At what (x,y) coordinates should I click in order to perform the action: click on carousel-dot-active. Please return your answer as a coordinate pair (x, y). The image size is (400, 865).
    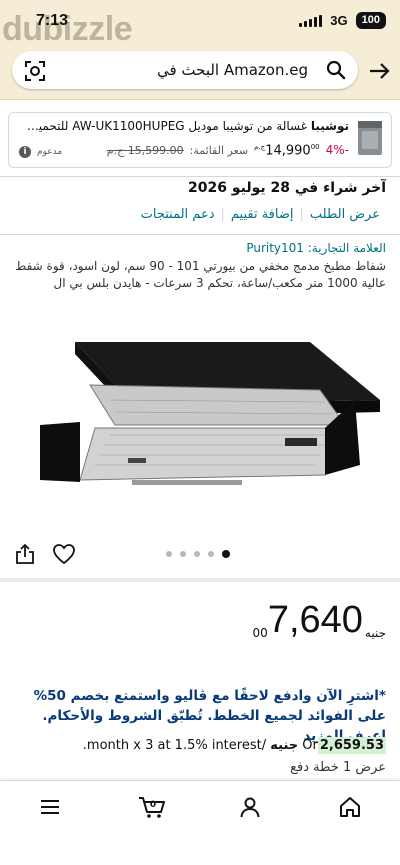
    Looking at the image, I should click on (226, 554).